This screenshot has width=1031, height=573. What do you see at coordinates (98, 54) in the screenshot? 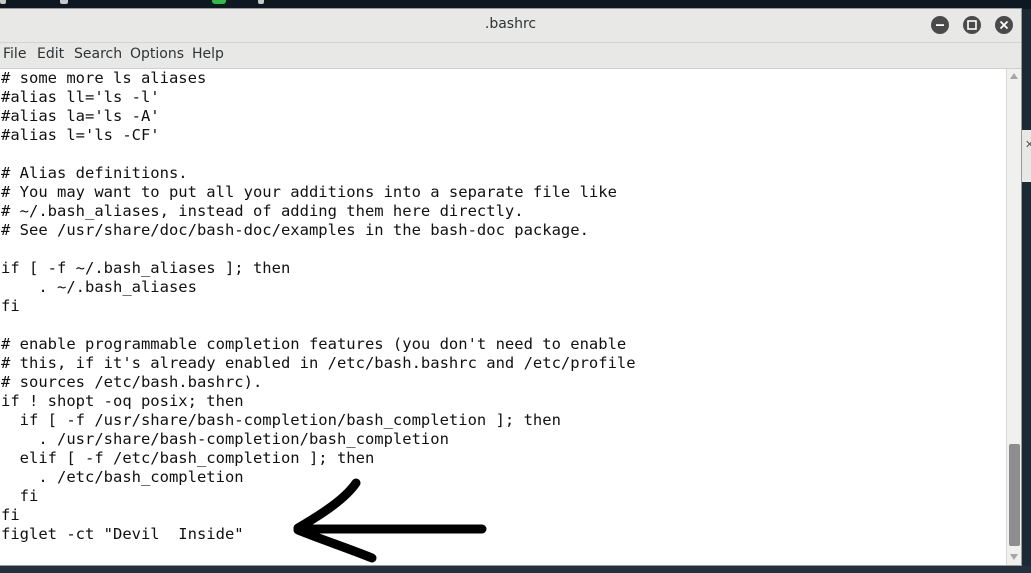
I see `menu-search: Search` at bounding box center [98, 54].